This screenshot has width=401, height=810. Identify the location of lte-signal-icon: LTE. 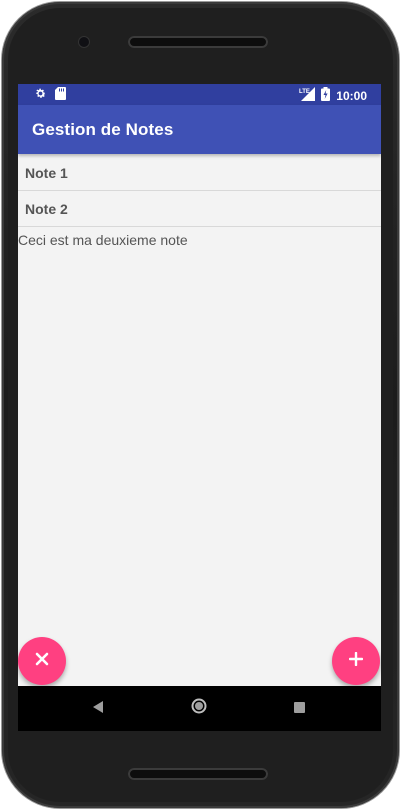
(307, 96).